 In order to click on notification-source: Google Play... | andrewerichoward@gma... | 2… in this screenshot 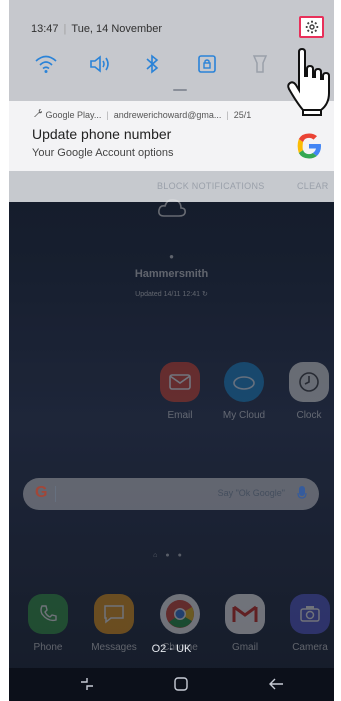, I will do `click(142, 114)`.